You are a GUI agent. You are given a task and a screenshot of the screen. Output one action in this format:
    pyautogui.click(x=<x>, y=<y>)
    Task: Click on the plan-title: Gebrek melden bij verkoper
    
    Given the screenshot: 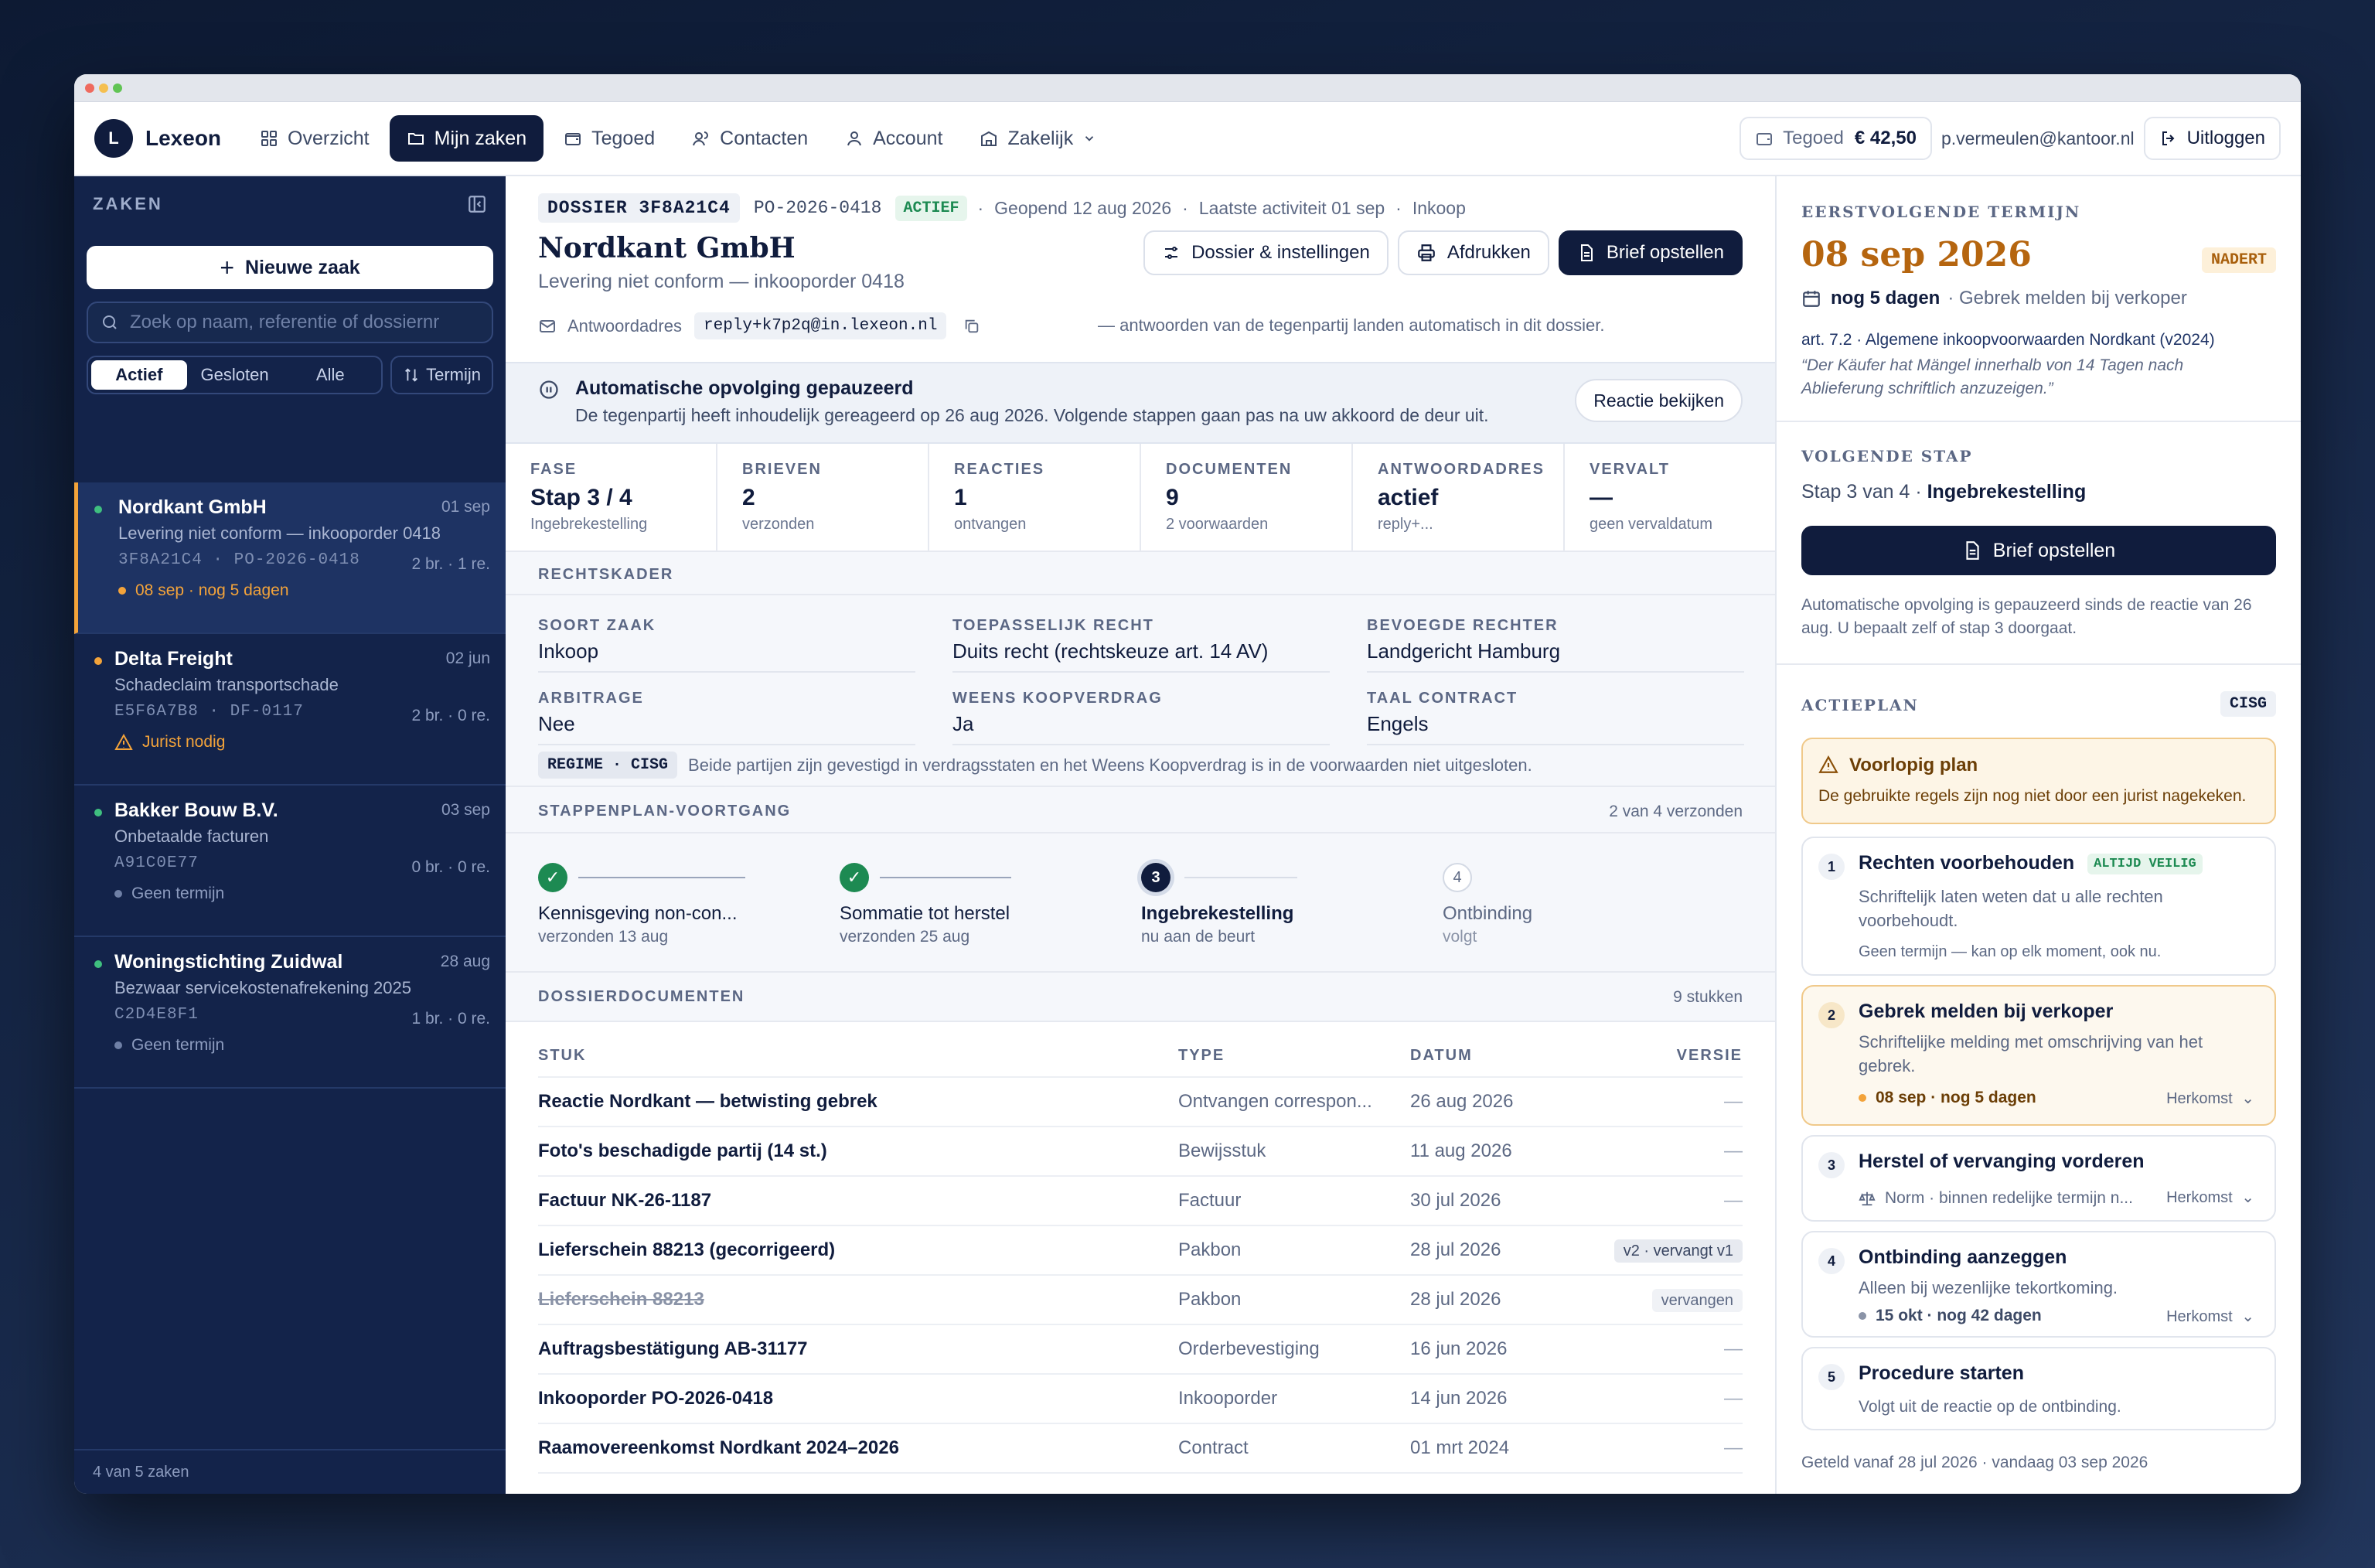 What is the action you would take?
    pyautogui.click(x=1986, y=1011)
    